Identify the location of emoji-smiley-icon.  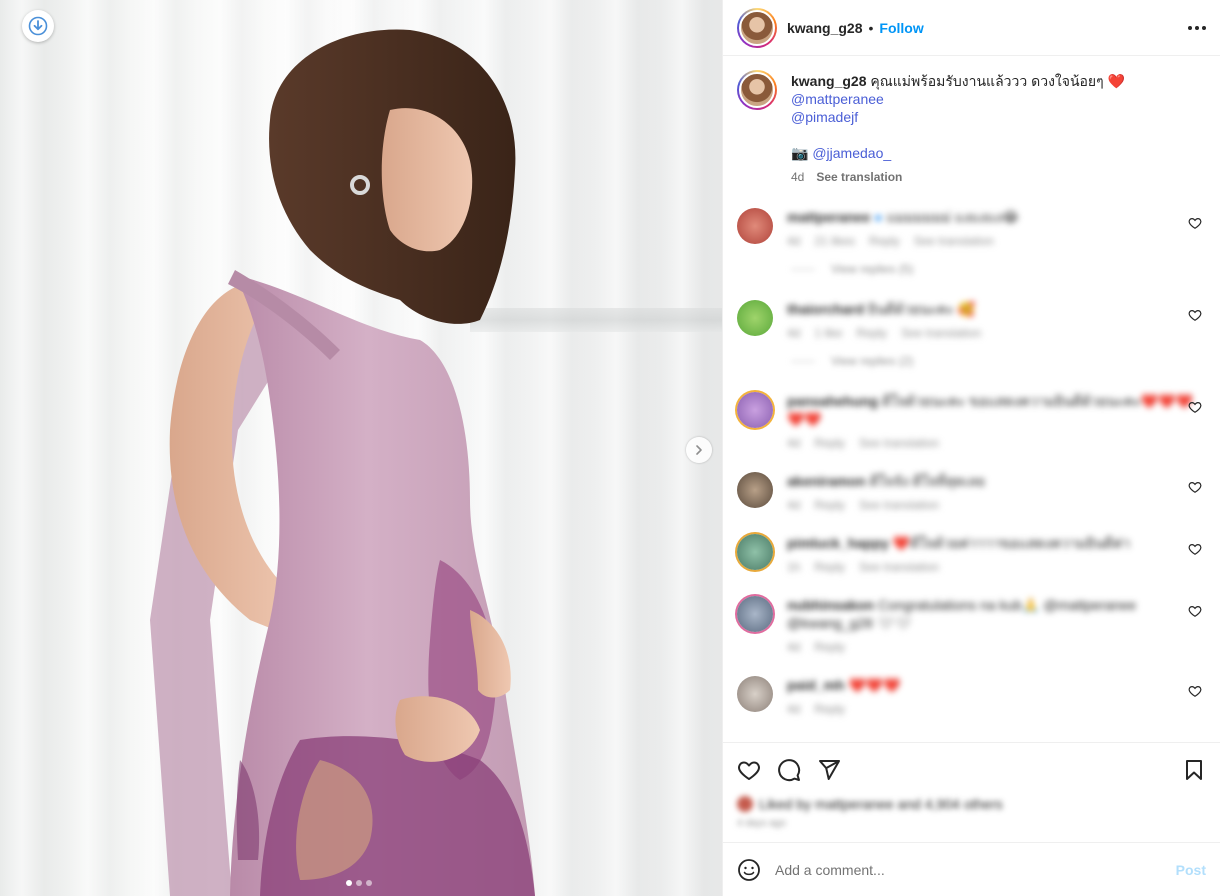
(749, 870).